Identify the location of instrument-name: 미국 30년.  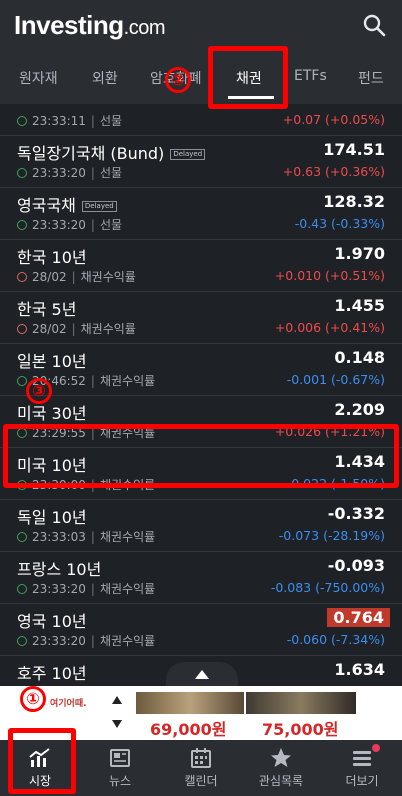
(52, 413).